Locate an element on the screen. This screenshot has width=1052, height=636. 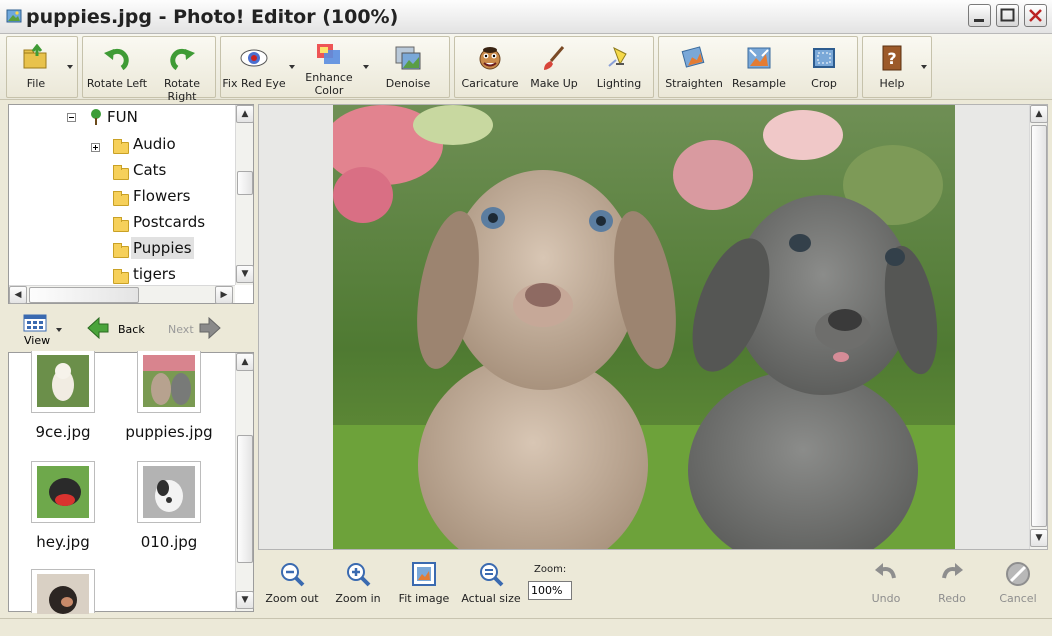
denoise-button: Denoise is located at coordinates (408, 68).